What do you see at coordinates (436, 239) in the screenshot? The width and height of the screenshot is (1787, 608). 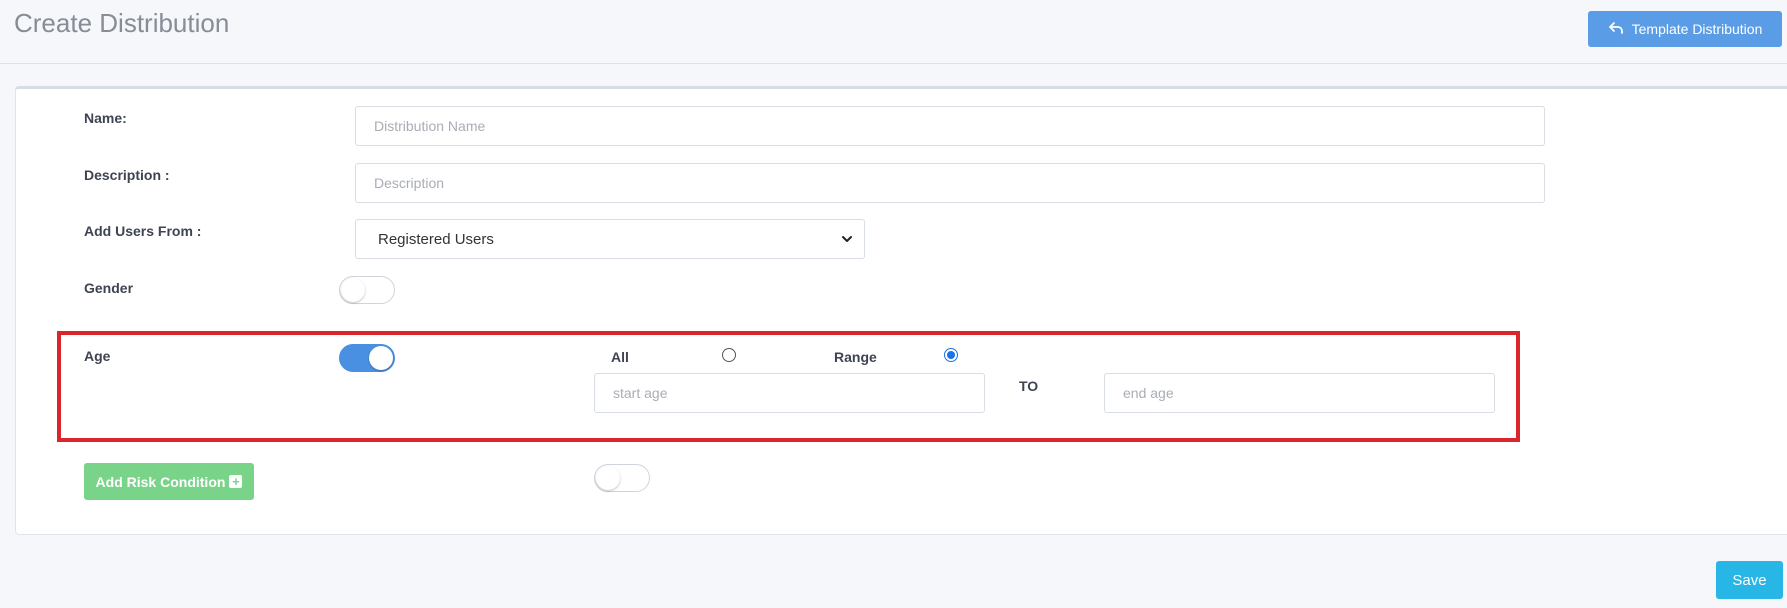 I see `add-users-from-selected: Registered Users` at bounding box center [436, 239].